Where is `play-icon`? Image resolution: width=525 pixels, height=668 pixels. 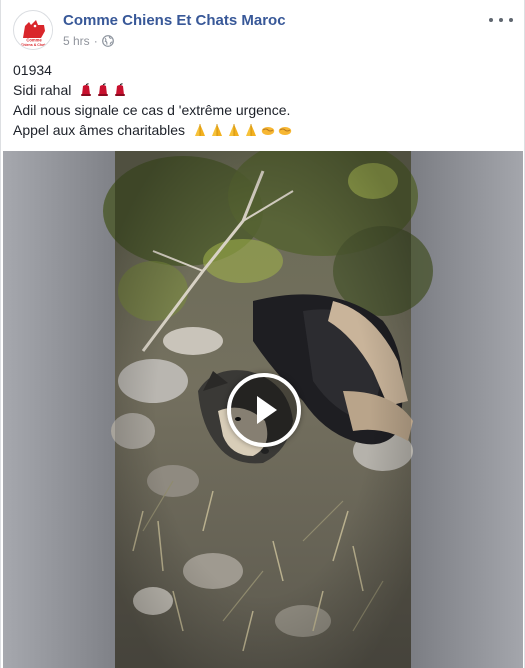
play-icon is located at coordinates (264, 410).